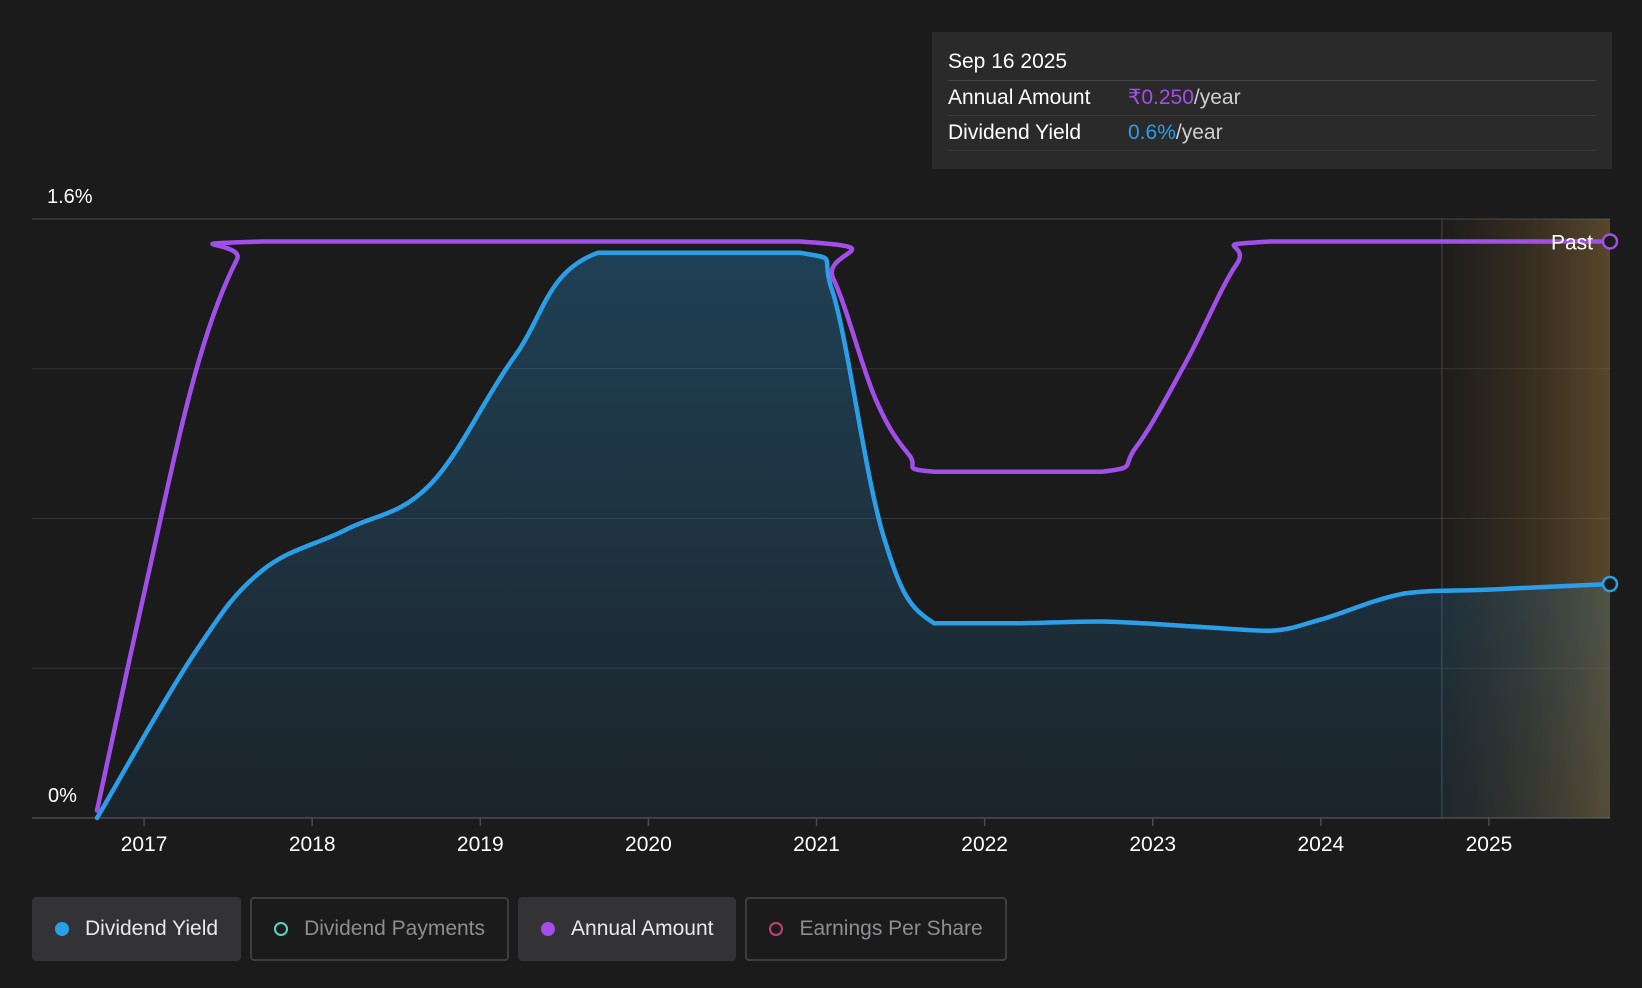  Describe the element at coordinates (395, 928) in the screenshot. I see `legend-label: Dividend Payments` at that location.